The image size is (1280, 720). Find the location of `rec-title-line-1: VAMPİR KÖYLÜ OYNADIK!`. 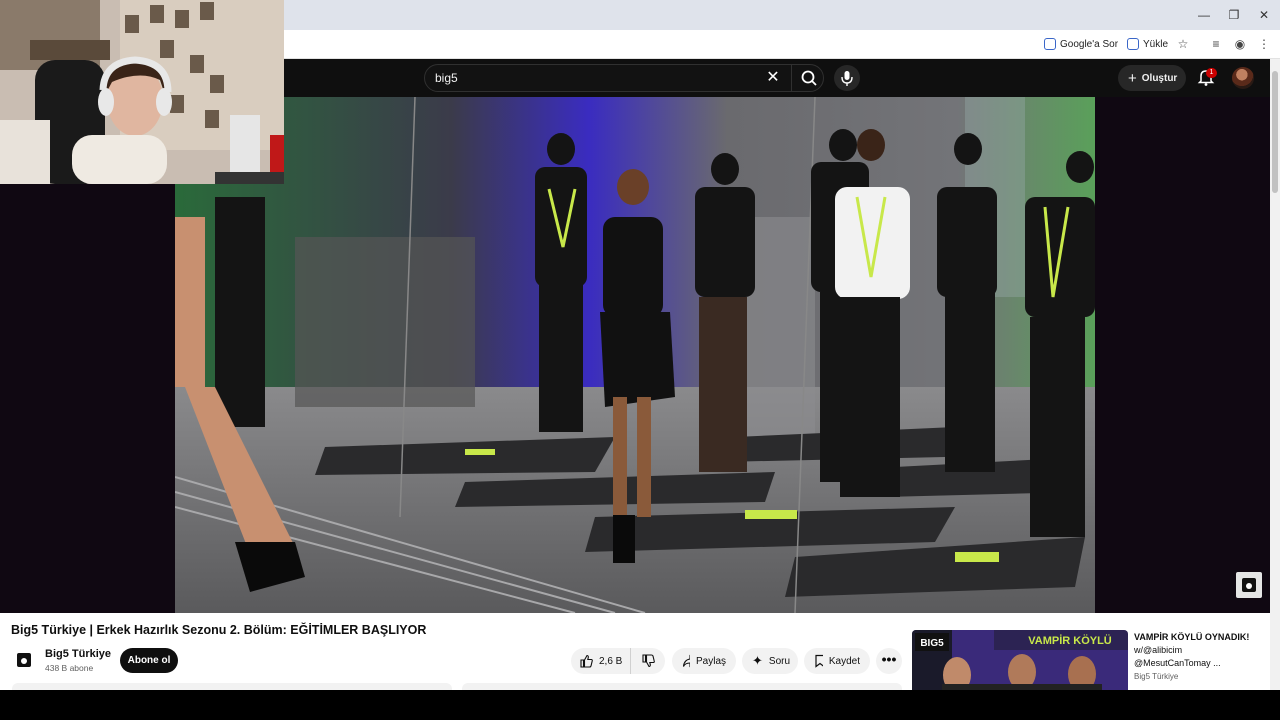

rec-title-line-1: VAMPİR KÖYLÜ OYNADIK! is located at coordinates (1192, 637).